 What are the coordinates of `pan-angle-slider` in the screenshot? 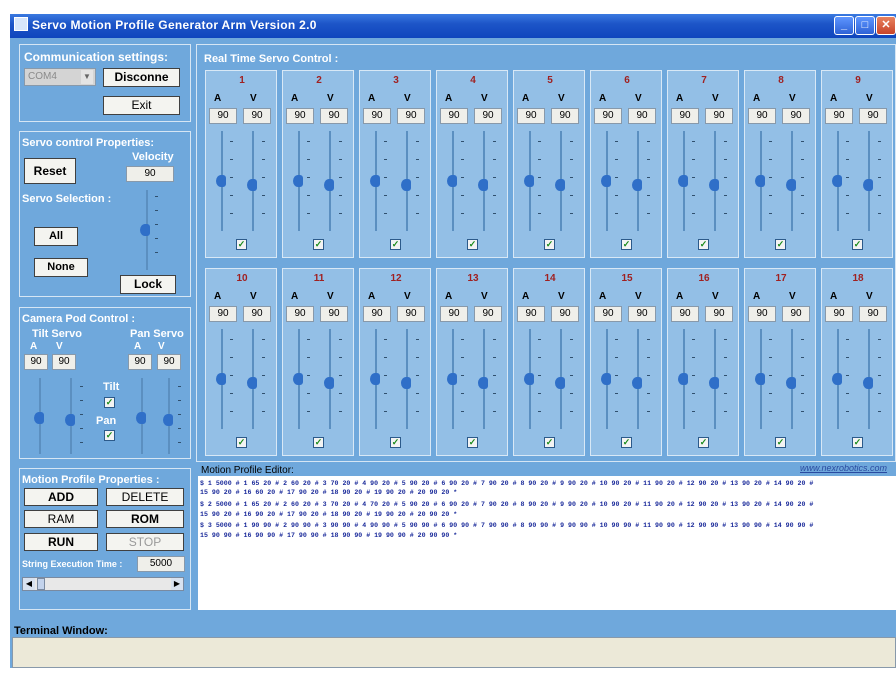 It's located at (145, 416).